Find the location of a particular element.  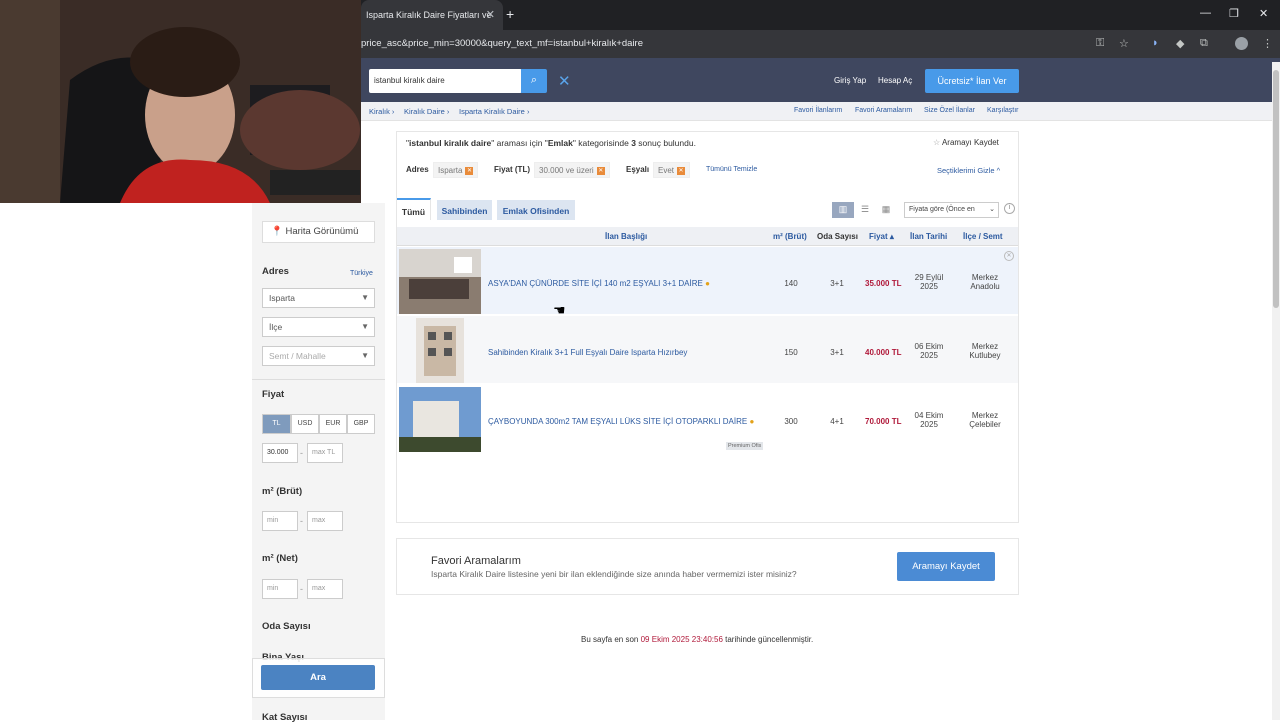

breadcrumb-item: Isparta Kiralık Daire › is located at coordinates (494, 111).